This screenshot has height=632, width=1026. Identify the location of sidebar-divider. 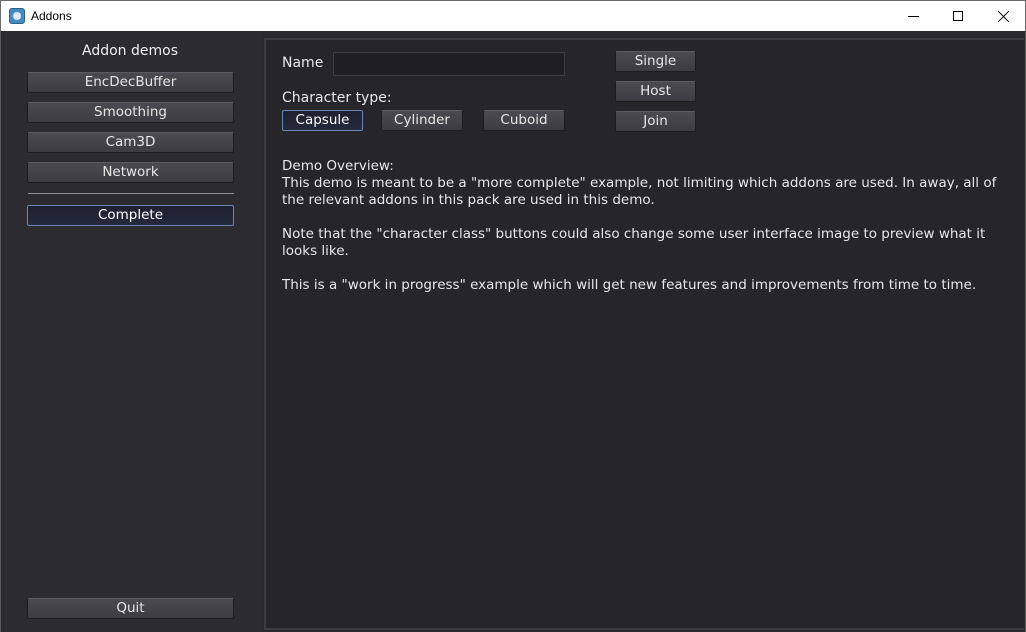
(131, 193).